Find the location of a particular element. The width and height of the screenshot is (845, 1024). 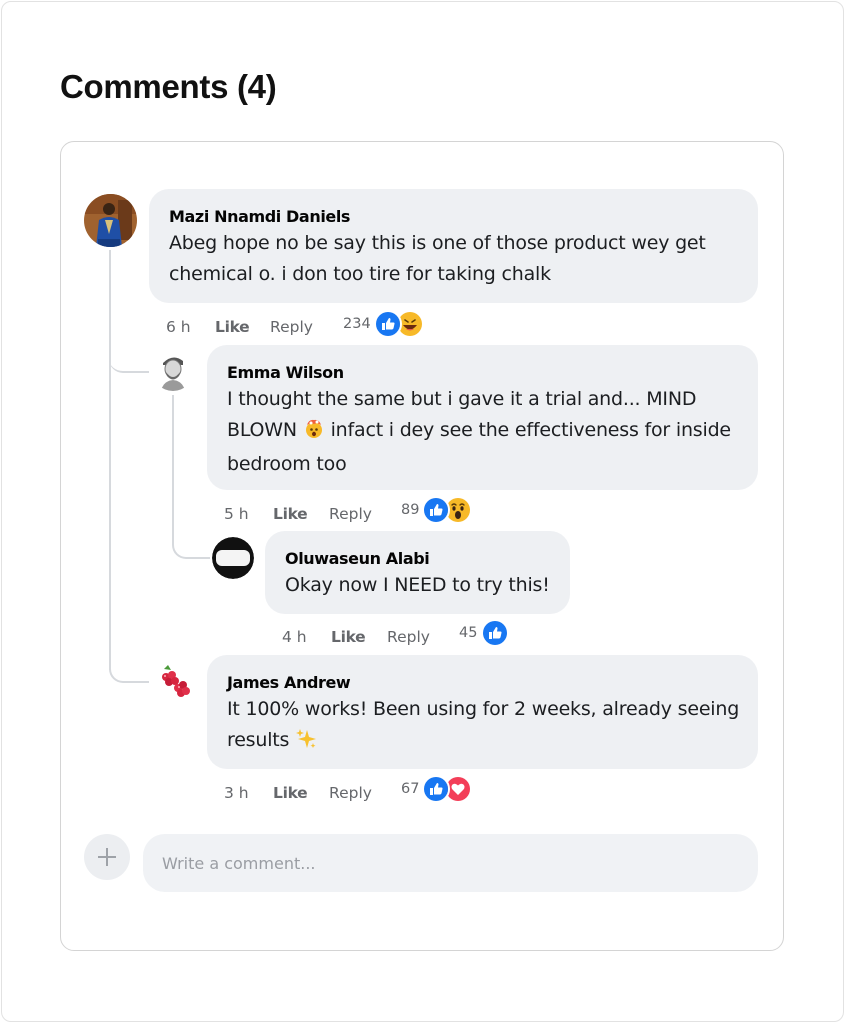

exploding-head-emoji is located at coordinates (314, 433).